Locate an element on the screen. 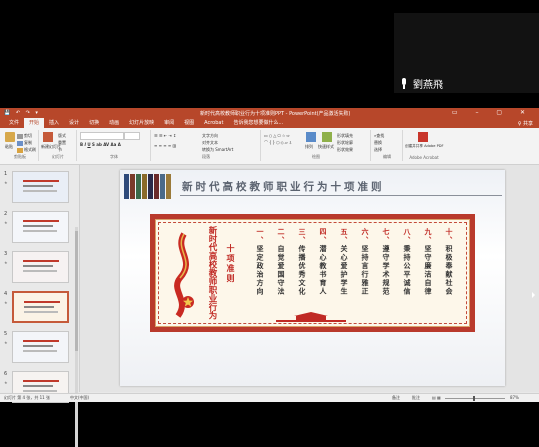  group-font: B I U S ab AV Aa A 字体 is located at coordinates (114, 145).